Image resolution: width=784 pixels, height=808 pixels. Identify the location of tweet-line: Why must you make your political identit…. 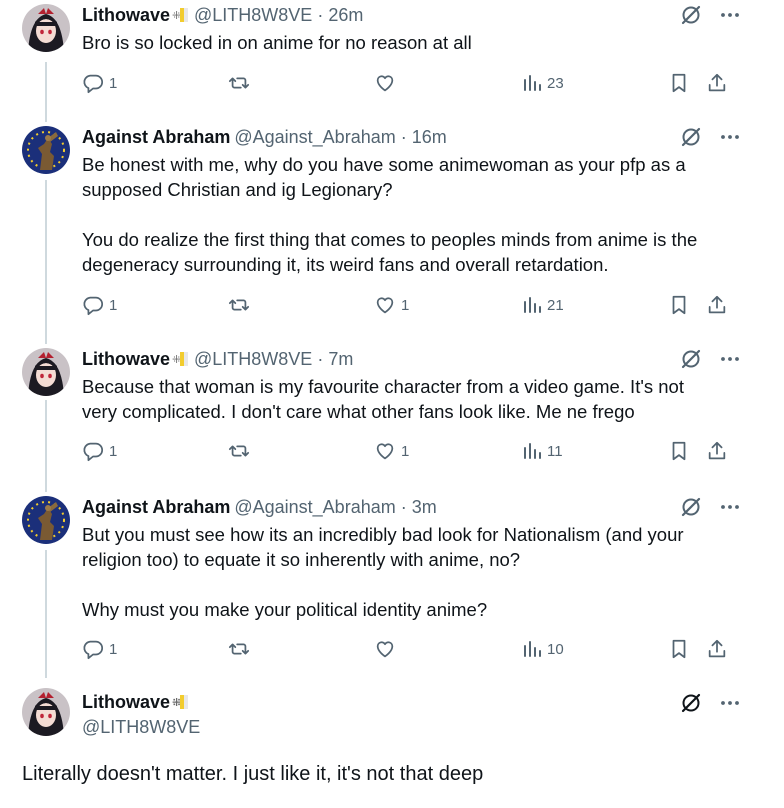
(285, 609).